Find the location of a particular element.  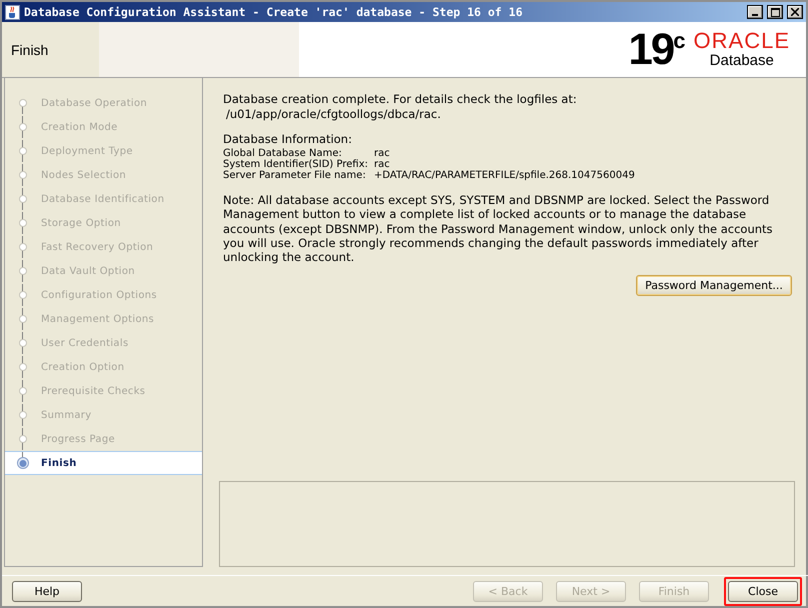

info-label: Server Parameter File name: is located at coordinates (295, 175).